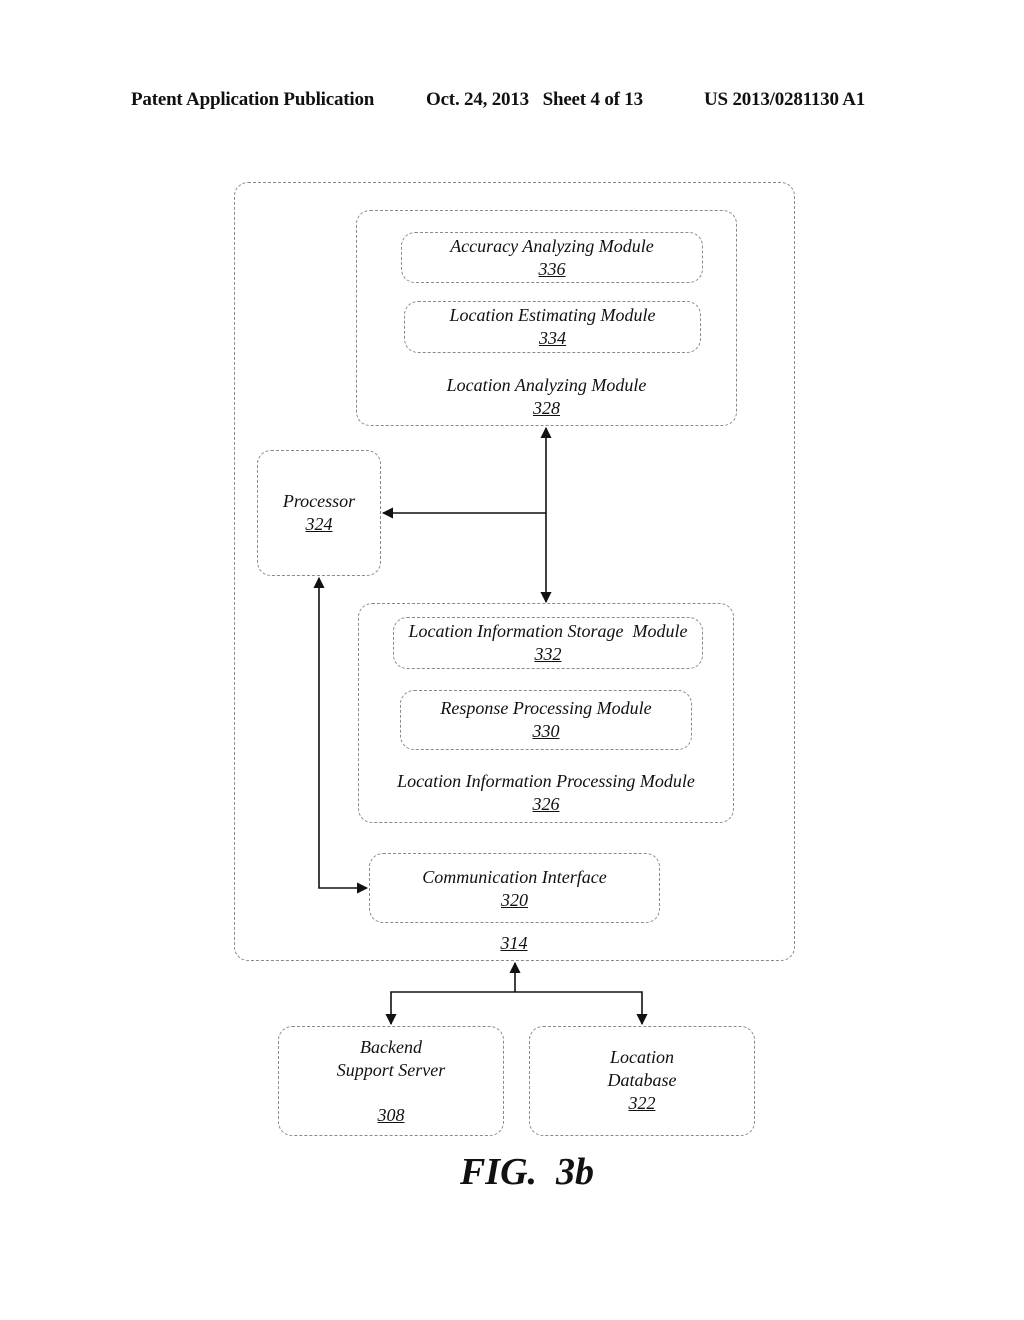 Image resolution: width=1024 pixels, height=1320 pixels. I want to click on connector-lines, so click(480, 726).